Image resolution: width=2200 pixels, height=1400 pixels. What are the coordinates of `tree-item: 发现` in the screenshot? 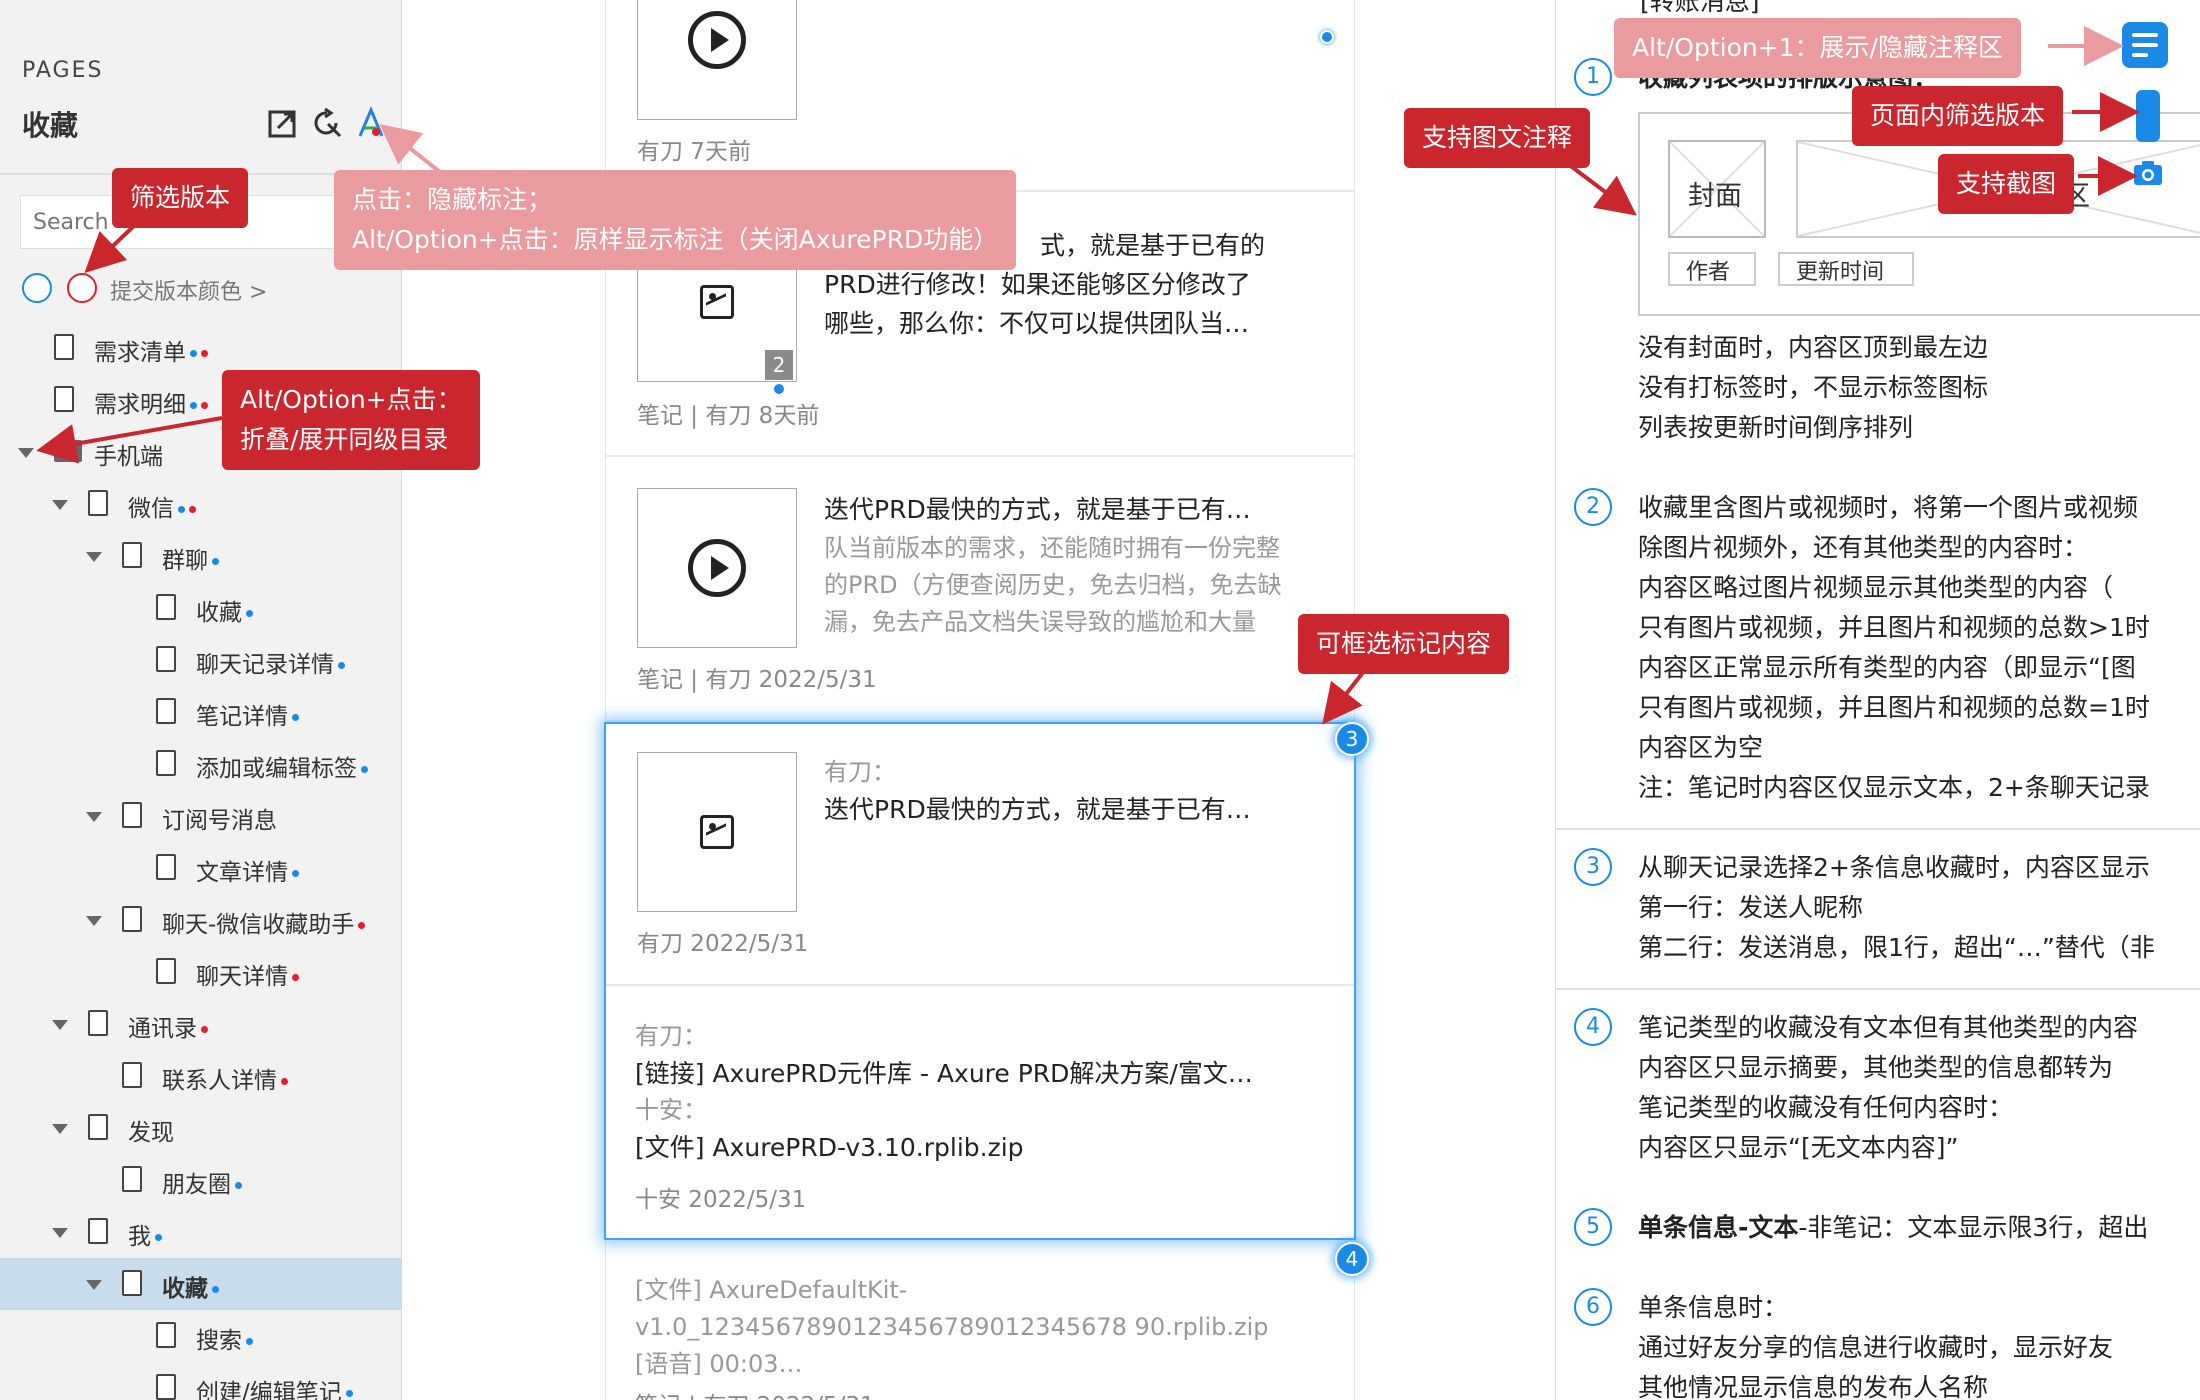 It's located at (201, 1128).